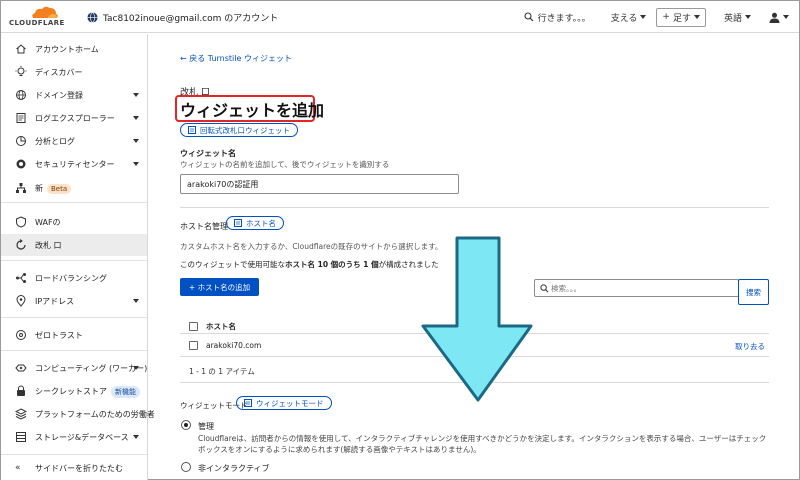  I want to click on cloudflare-logo: CLOUDFLARE, so click(42, 17).